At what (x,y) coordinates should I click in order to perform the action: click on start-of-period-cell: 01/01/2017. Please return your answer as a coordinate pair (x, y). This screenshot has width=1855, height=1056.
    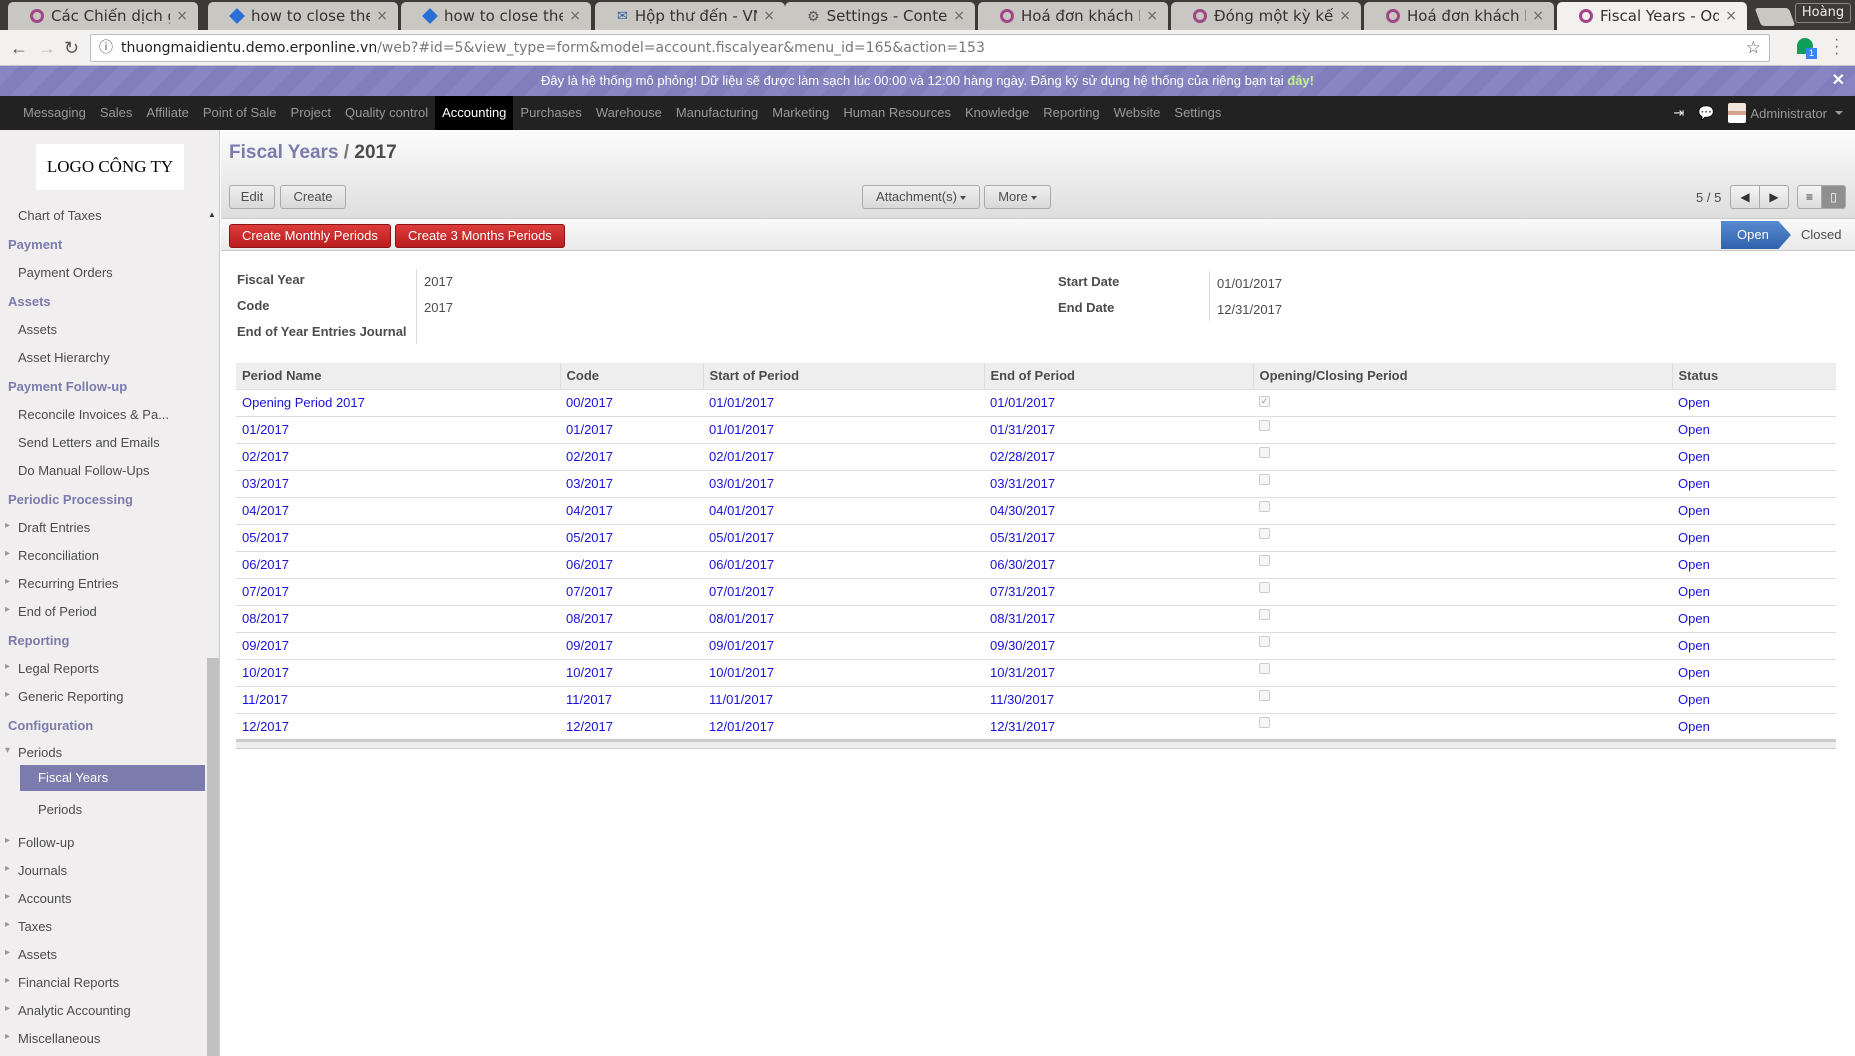
    Looking at the image, I should click on (843, 403).